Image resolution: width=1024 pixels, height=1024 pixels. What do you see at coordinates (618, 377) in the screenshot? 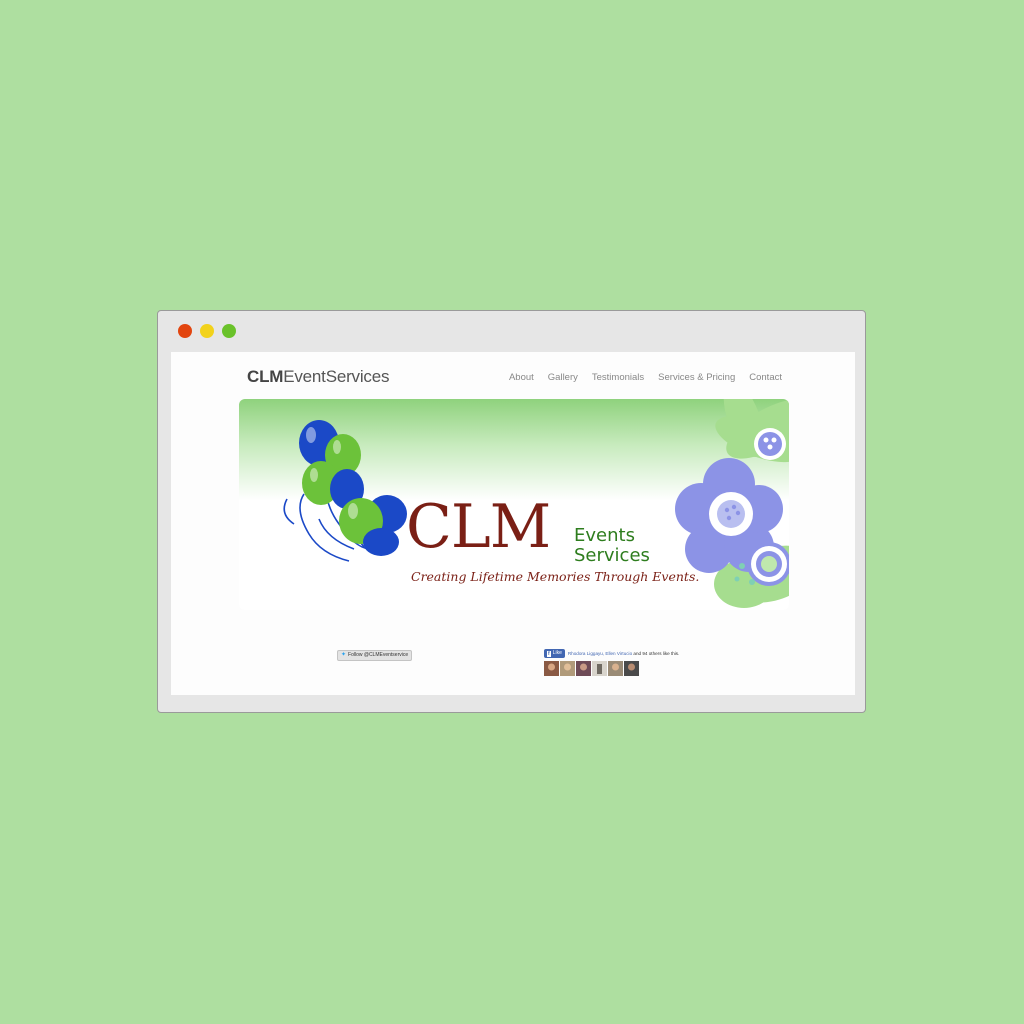
I see `nav-testimonials: Testimonials` at bounding box center [618, 377].